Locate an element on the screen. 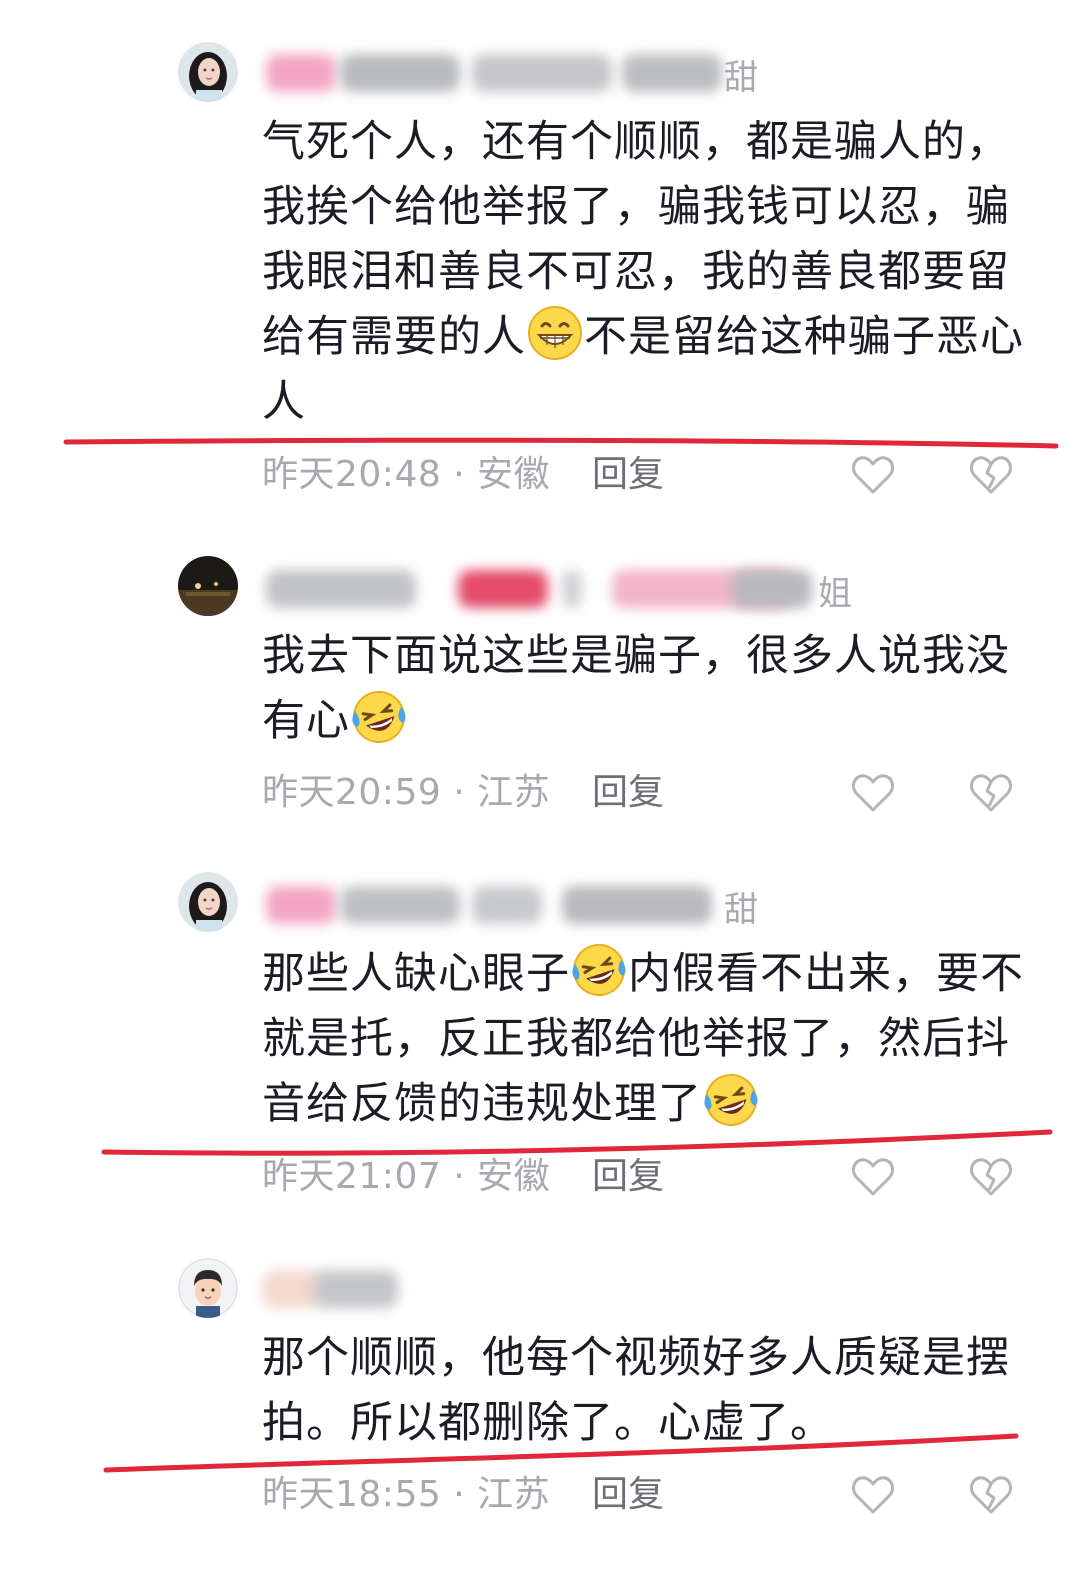 The width and height of the screenshot is (1080, 1581). username-blurred is located at coordinates (522, 1289).